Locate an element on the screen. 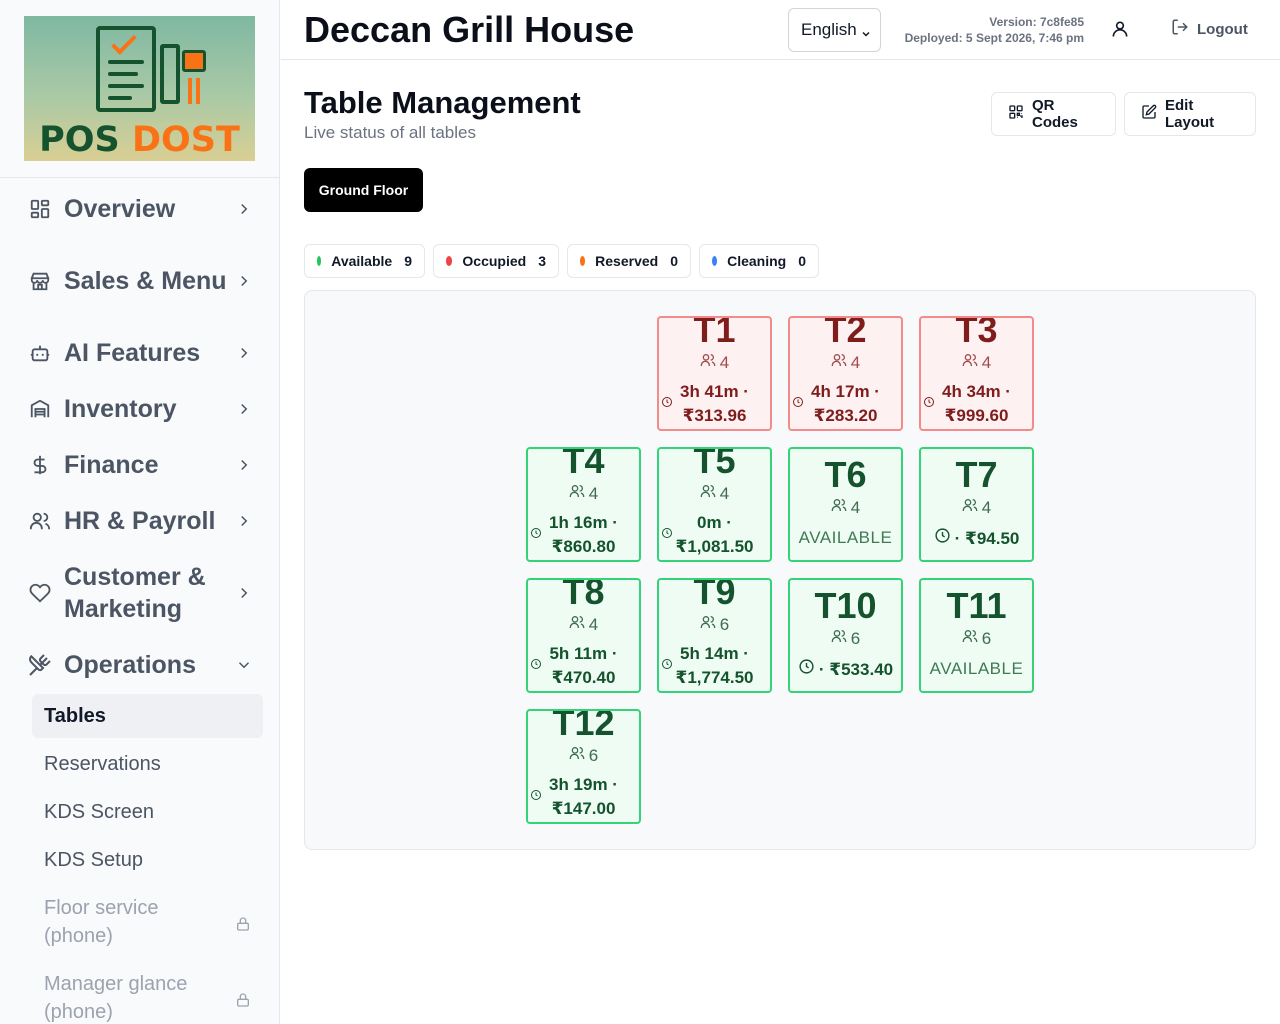 The width and height of the screenshot is (1280, 1024). sidebar-item-customer-marketing: Customer & Marketing is located at coordinates (140, 593).